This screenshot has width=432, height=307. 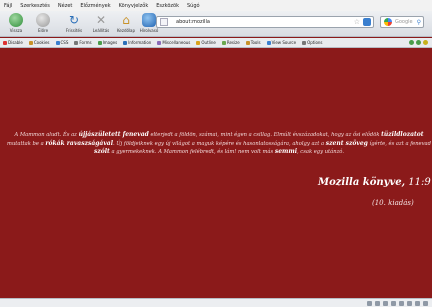 What do you see at coordinates (312, 42) in the screenshot?
I see `devbar-options: Options` at bounding box center [312, 42].